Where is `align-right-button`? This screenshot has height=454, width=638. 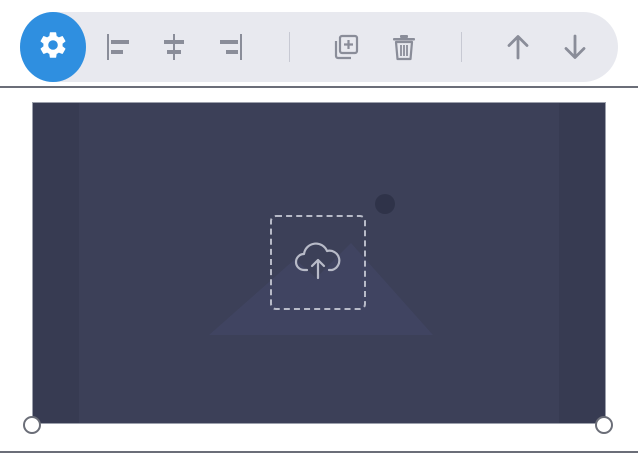
align-right-button is located at coordinates (232, 47).